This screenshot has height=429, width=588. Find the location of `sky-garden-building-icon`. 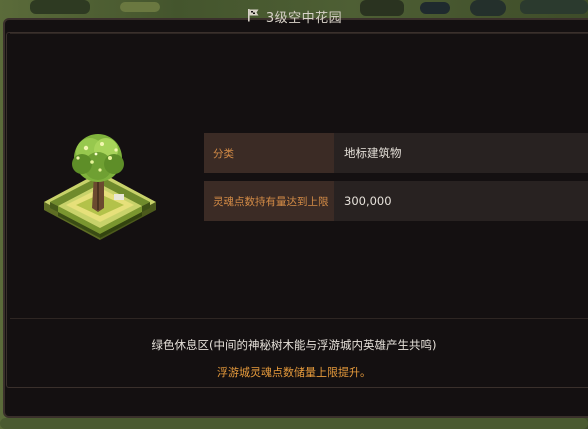

sky-garden-building-icon is located at coordinates (100, 187).